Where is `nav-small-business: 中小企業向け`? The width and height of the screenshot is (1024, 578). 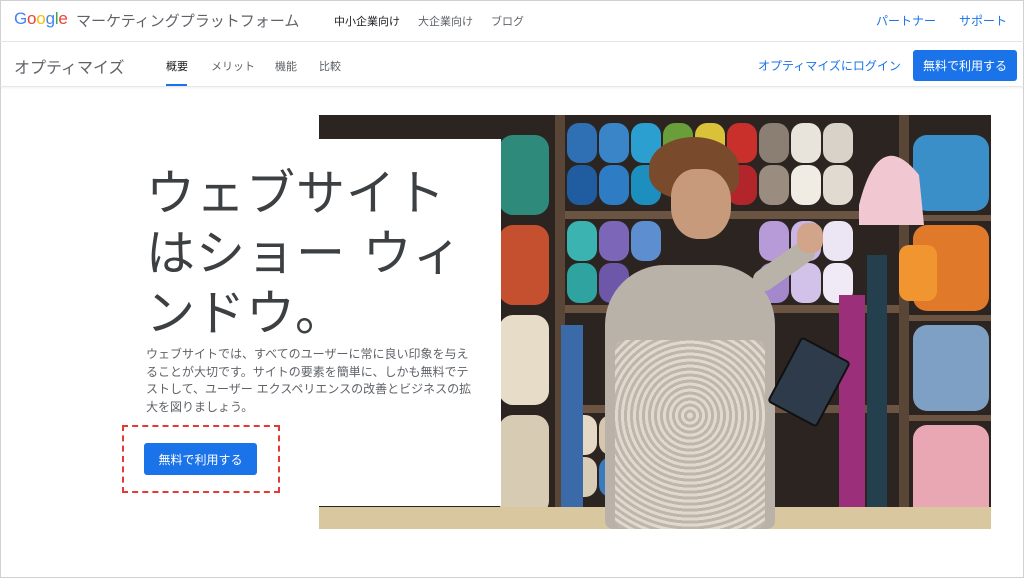
nav-small-business: 中小企業向け is located at coordinates (367, 21).